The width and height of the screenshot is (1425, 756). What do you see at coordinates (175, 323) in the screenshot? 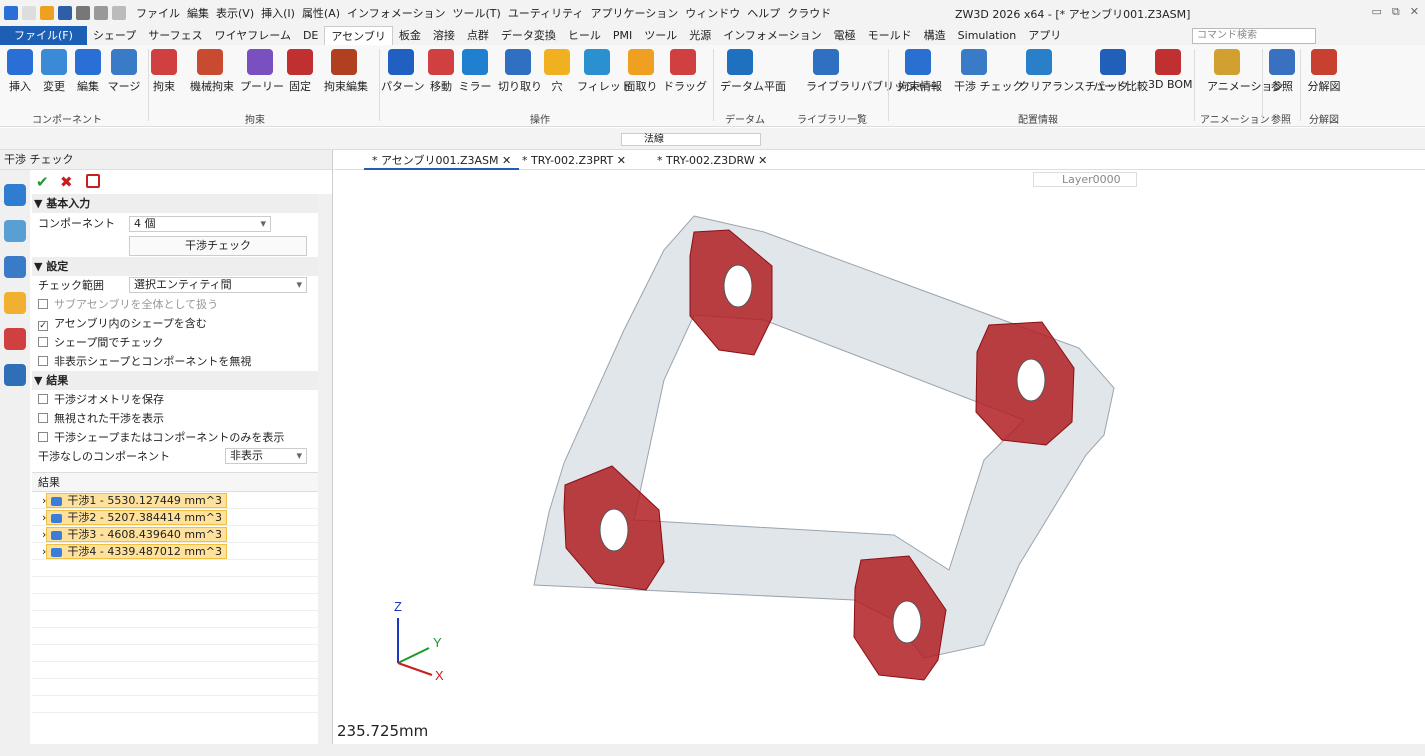
I see `option-include-shapes: ✓ アセンブリ内のシェープを含む` at bounding box center [175, 323].